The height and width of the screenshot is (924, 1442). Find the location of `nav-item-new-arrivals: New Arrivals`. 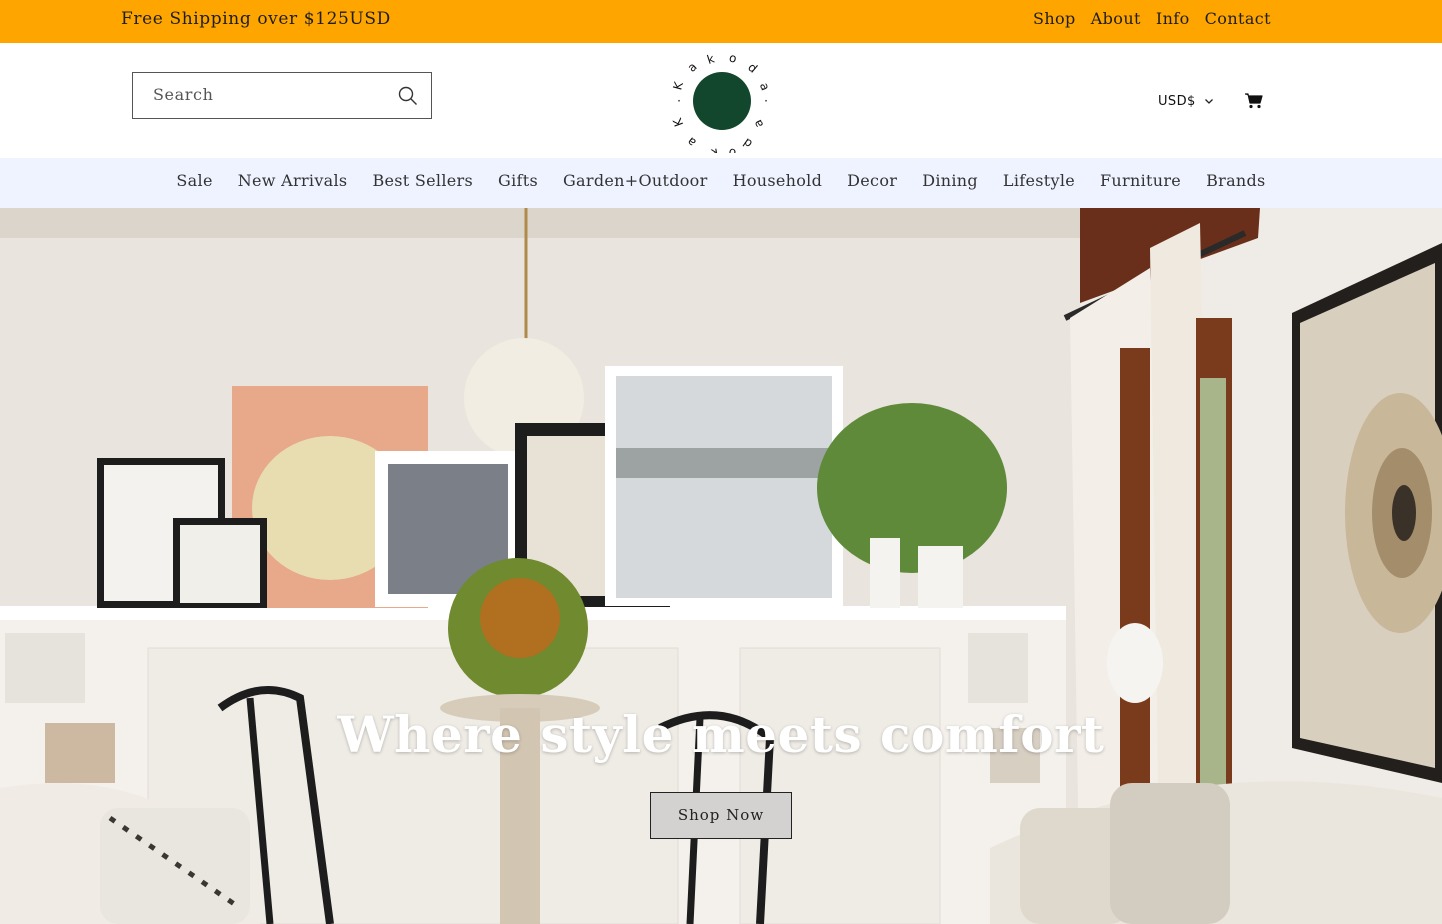

nav-item-new-arrivals: New Arrivals is located at coordinates (293, 180).